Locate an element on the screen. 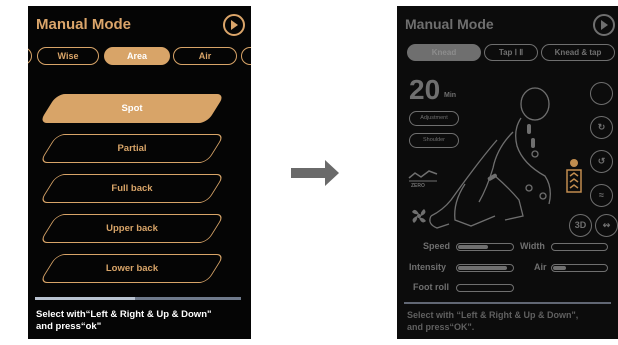 The width and height of the screenshot is (618, 345). area-button-lower-back: Lower back is located at coordinates (132, 268).